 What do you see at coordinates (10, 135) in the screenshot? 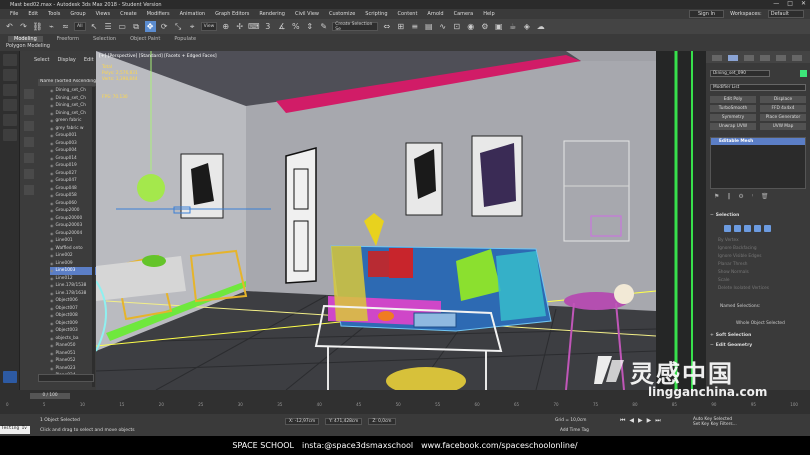
I see `utilities-icon` at bounding box center [10, 135].